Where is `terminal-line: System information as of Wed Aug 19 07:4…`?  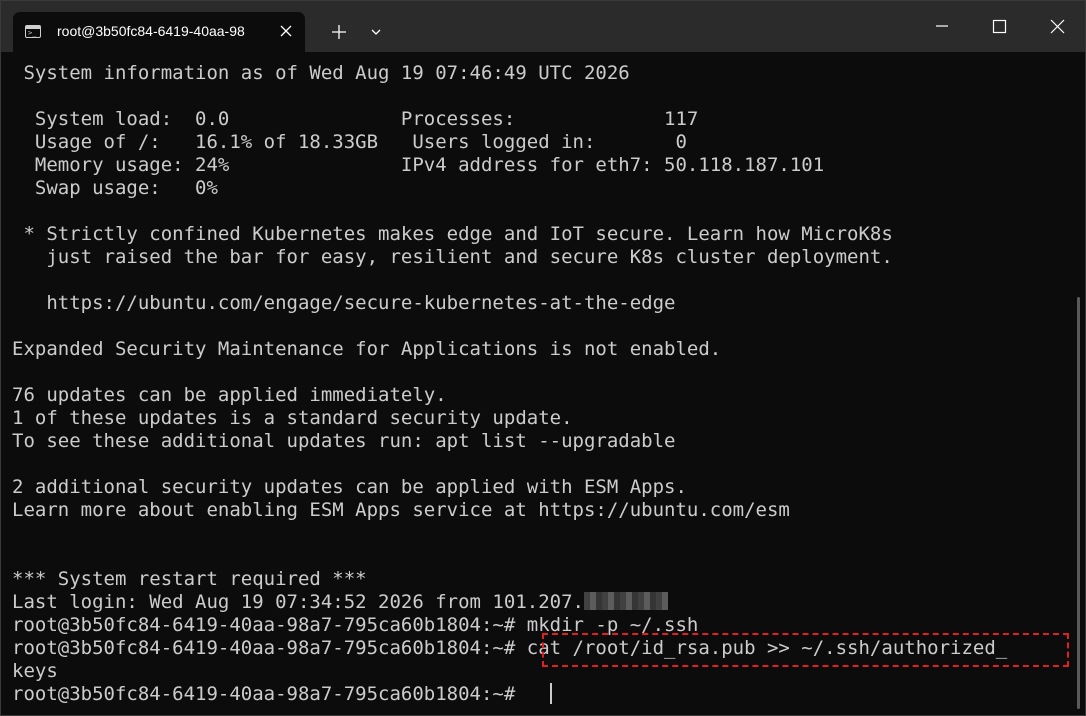
terminal-line: System information as of Wed Aug 19 07:4… is located at coordinates (321, 73).